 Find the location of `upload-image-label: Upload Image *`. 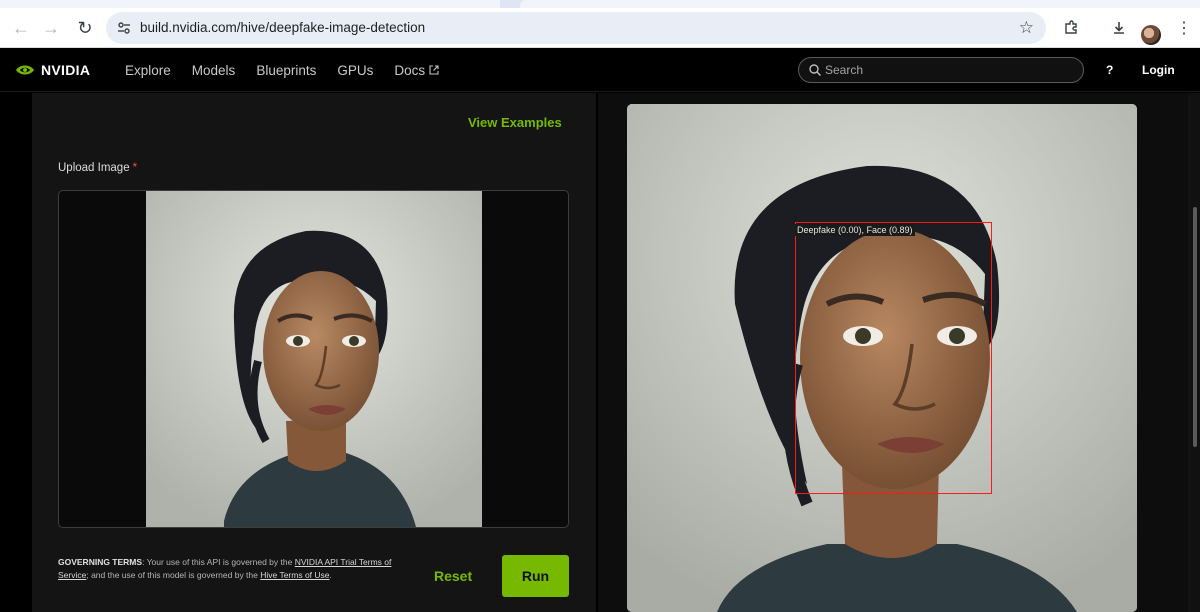

upload-image-label: Upload Image * is located at coordinates (97, 168).